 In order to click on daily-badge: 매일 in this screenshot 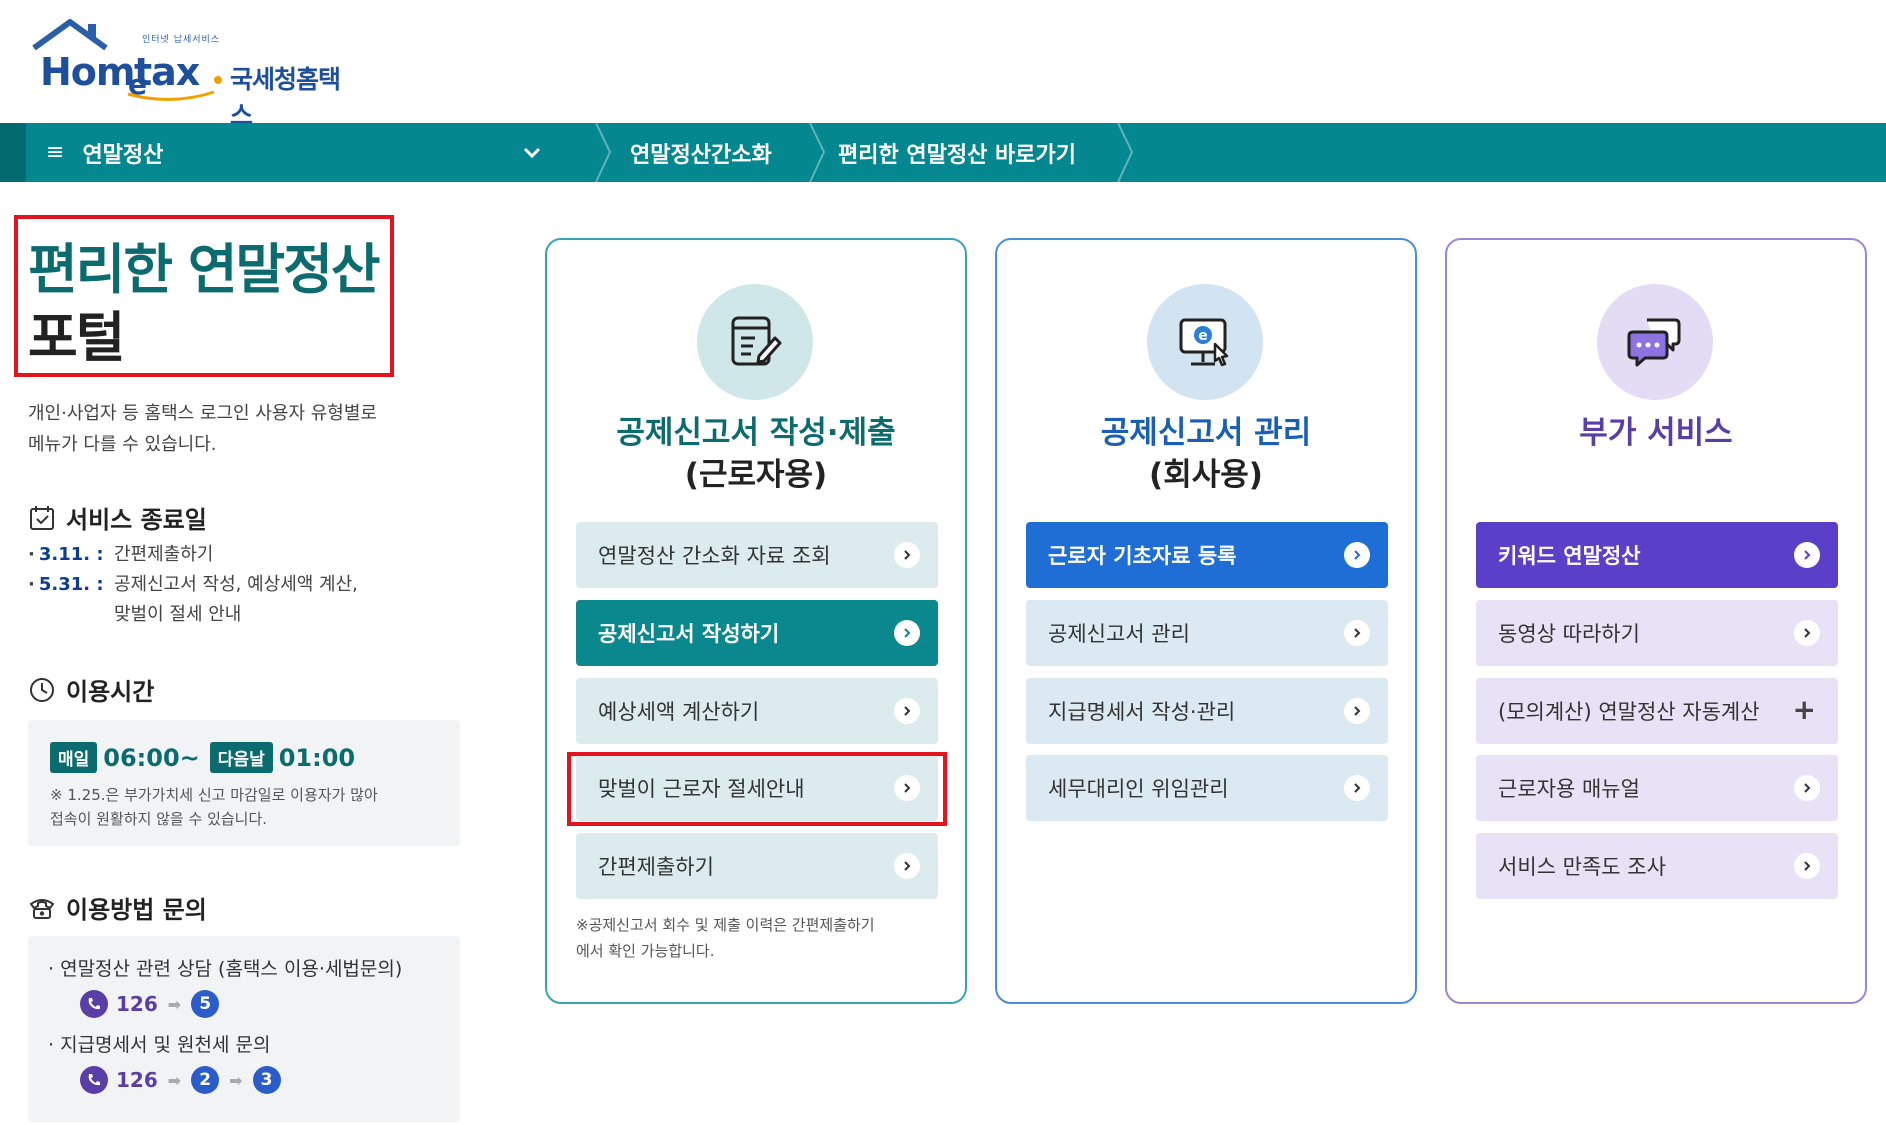, I will do `click(74, 757)`.